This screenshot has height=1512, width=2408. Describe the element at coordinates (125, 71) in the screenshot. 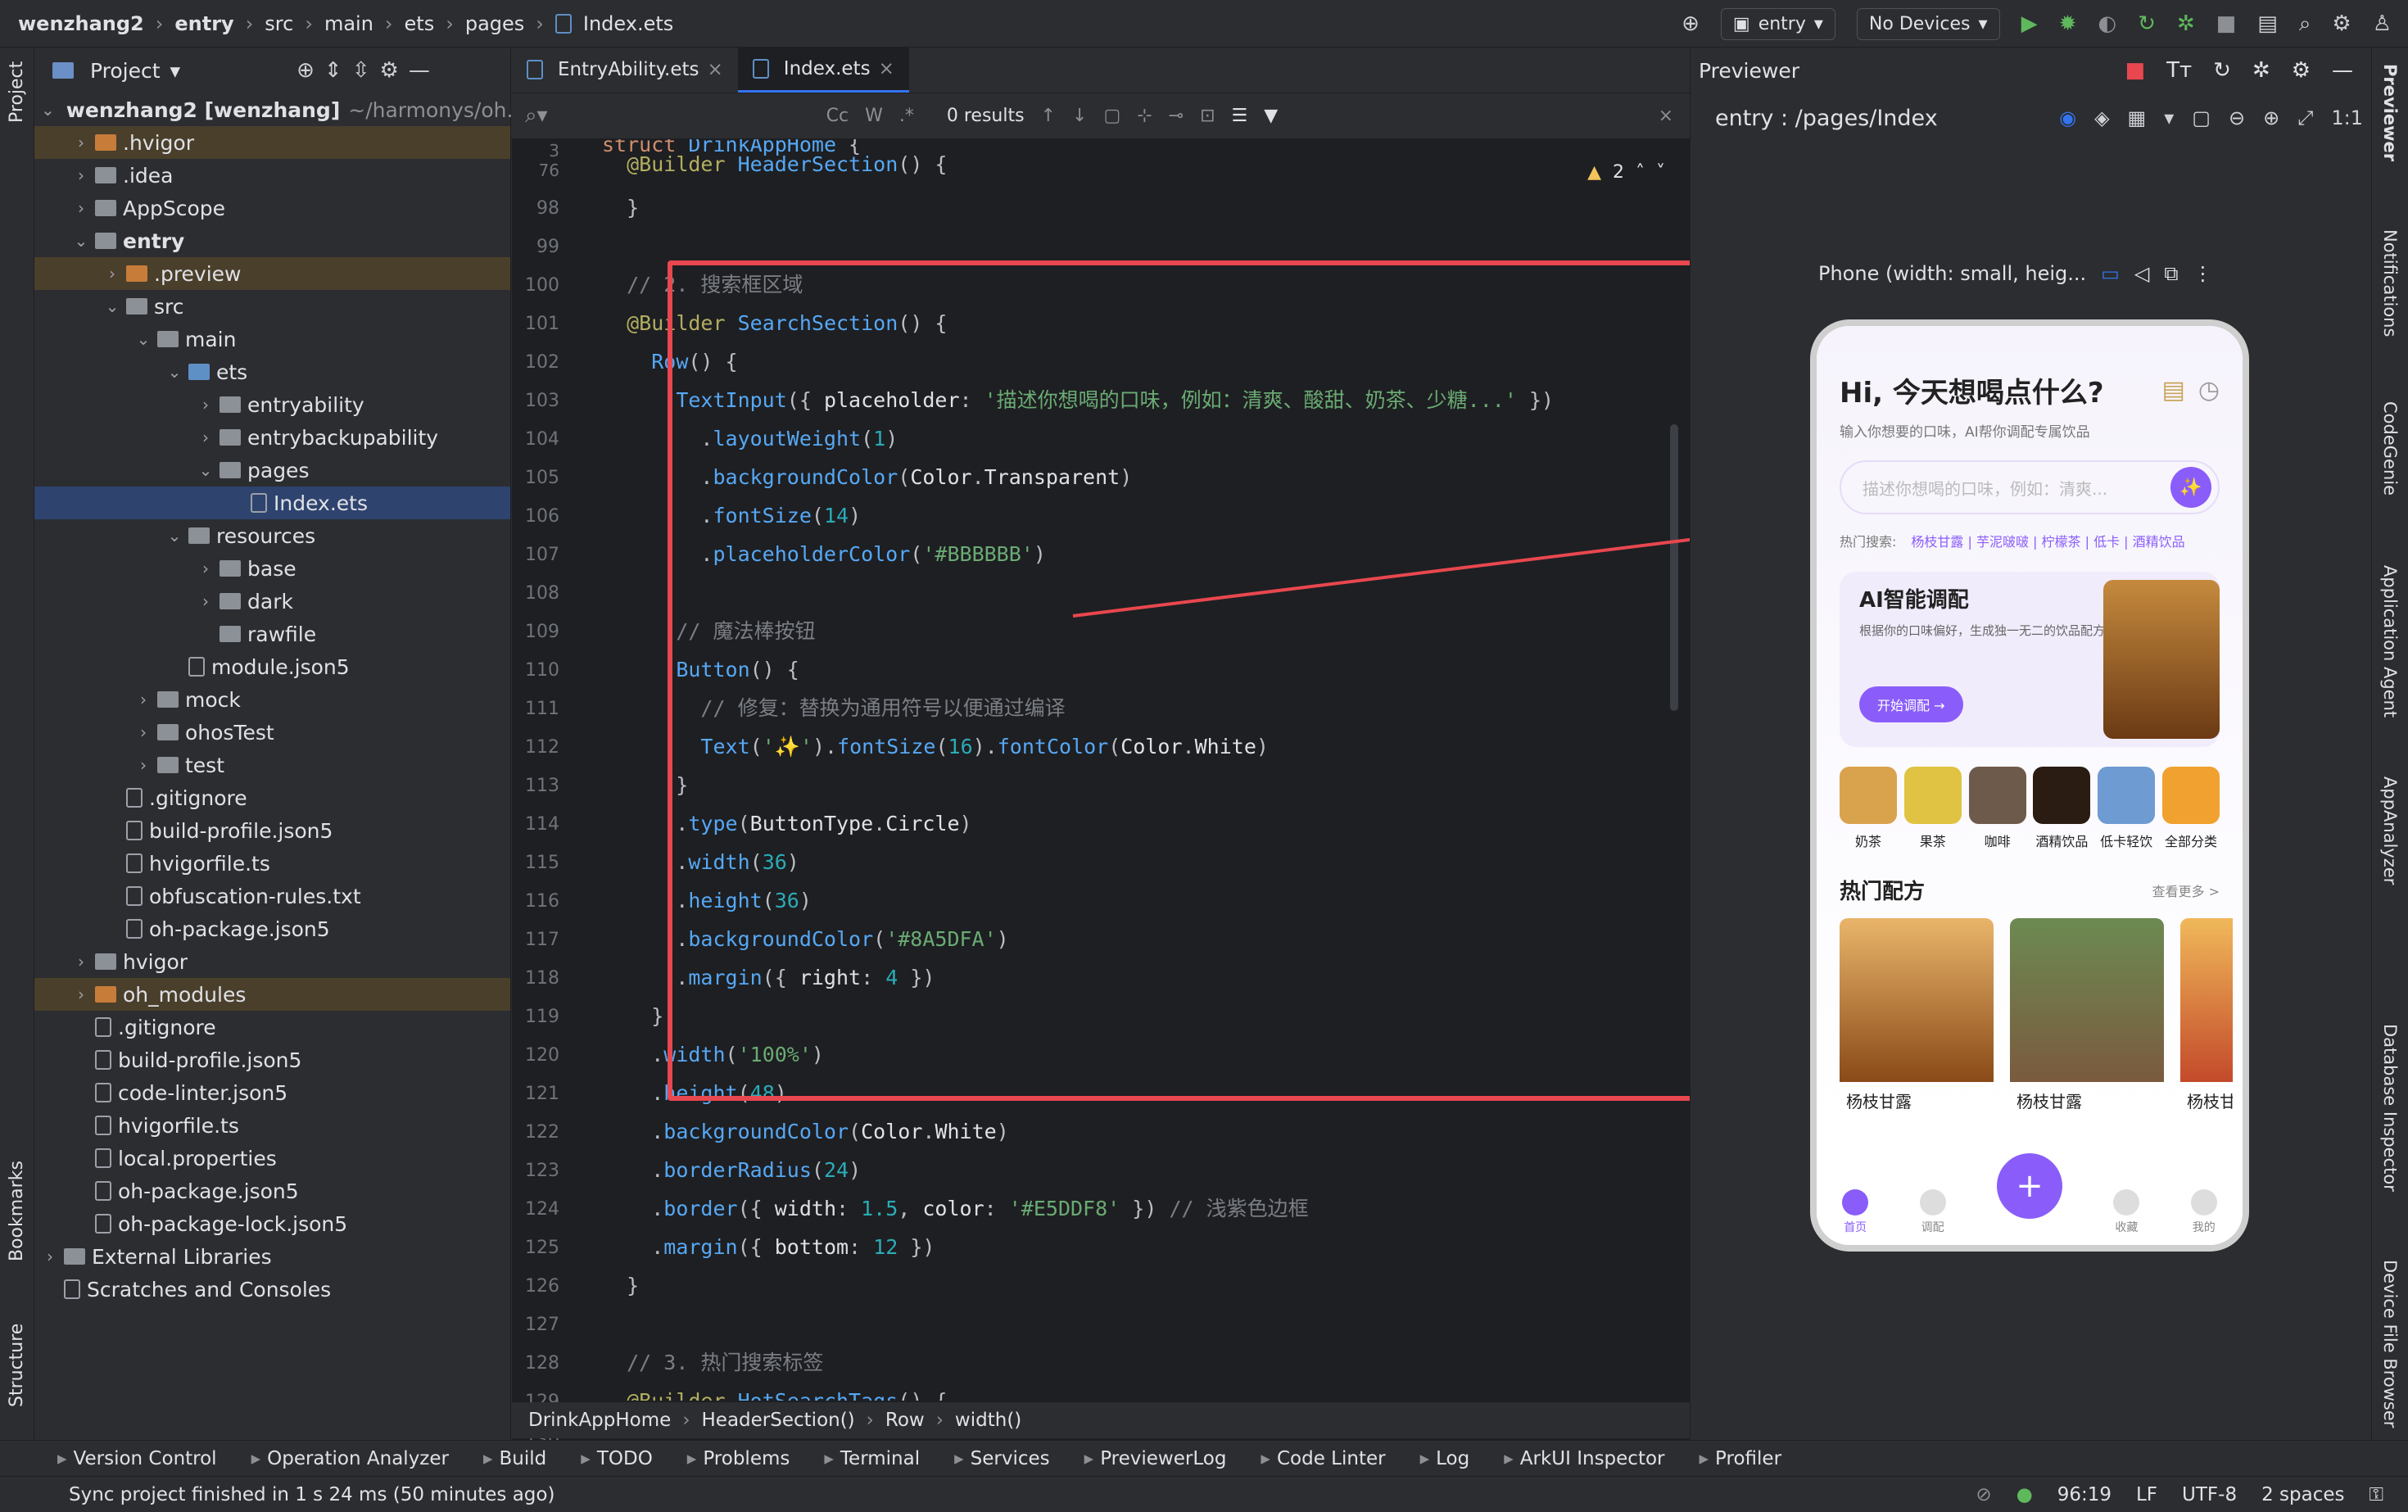

I see `project-view-select: Project` at that location.